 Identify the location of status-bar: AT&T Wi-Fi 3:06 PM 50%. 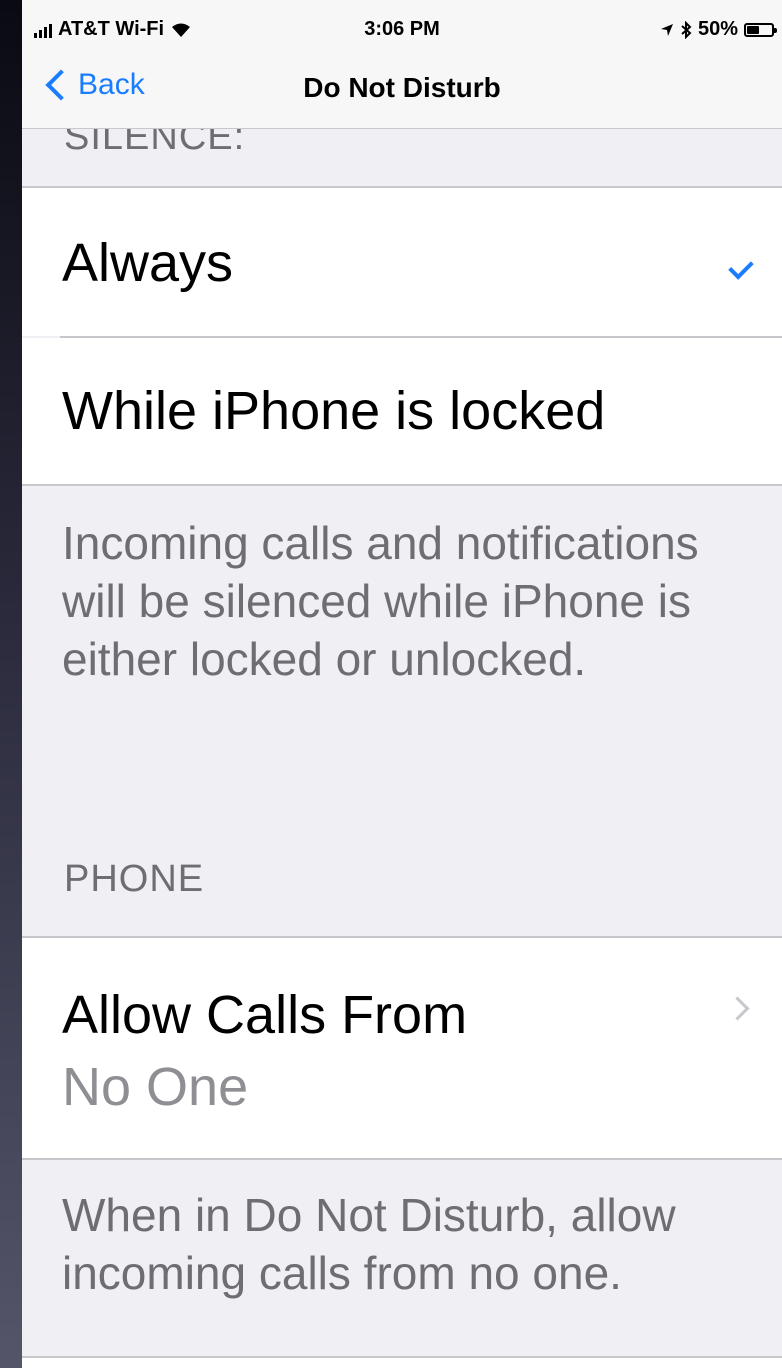
(402, 29).